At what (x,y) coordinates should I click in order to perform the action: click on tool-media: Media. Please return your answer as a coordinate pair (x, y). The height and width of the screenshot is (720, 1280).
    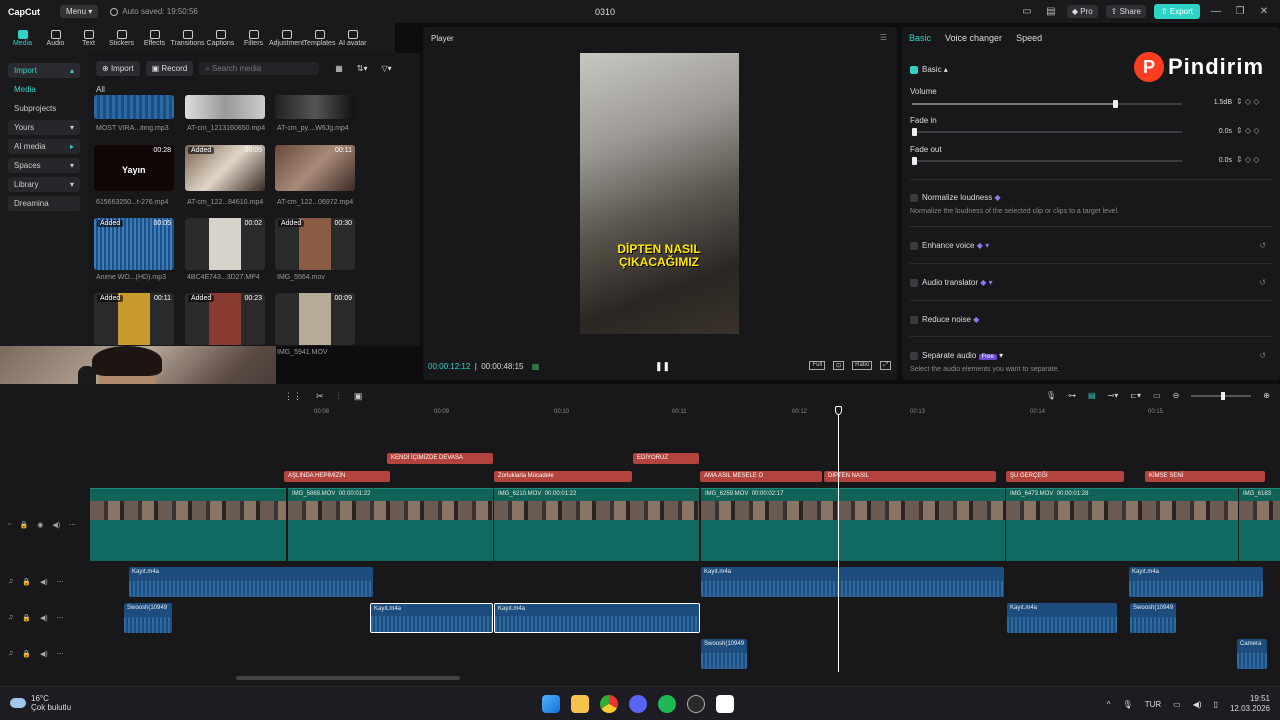
    Looking at the image, I should click on (22, 38).